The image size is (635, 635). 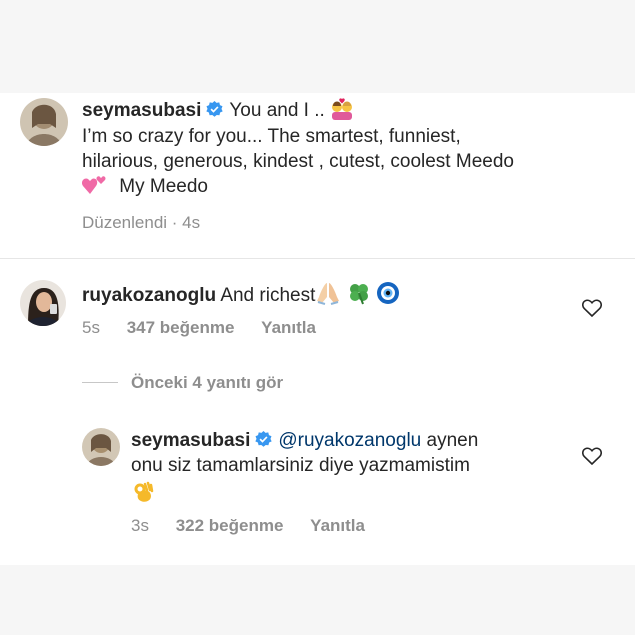 I want to click on reply-actions: 3s 322 beğenme Yanıtla, so click(x=248, y=526).